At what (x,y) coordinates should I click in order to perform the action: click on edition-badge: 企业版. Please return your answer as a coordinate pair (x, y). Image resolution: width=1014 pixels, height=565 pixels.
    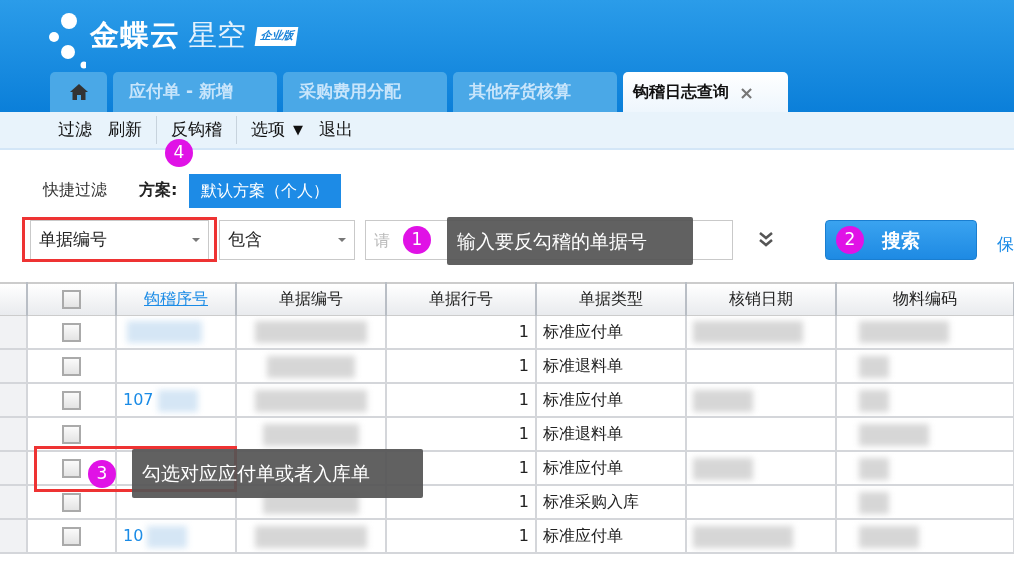
    Looking at the image, I should click on (276, 36).